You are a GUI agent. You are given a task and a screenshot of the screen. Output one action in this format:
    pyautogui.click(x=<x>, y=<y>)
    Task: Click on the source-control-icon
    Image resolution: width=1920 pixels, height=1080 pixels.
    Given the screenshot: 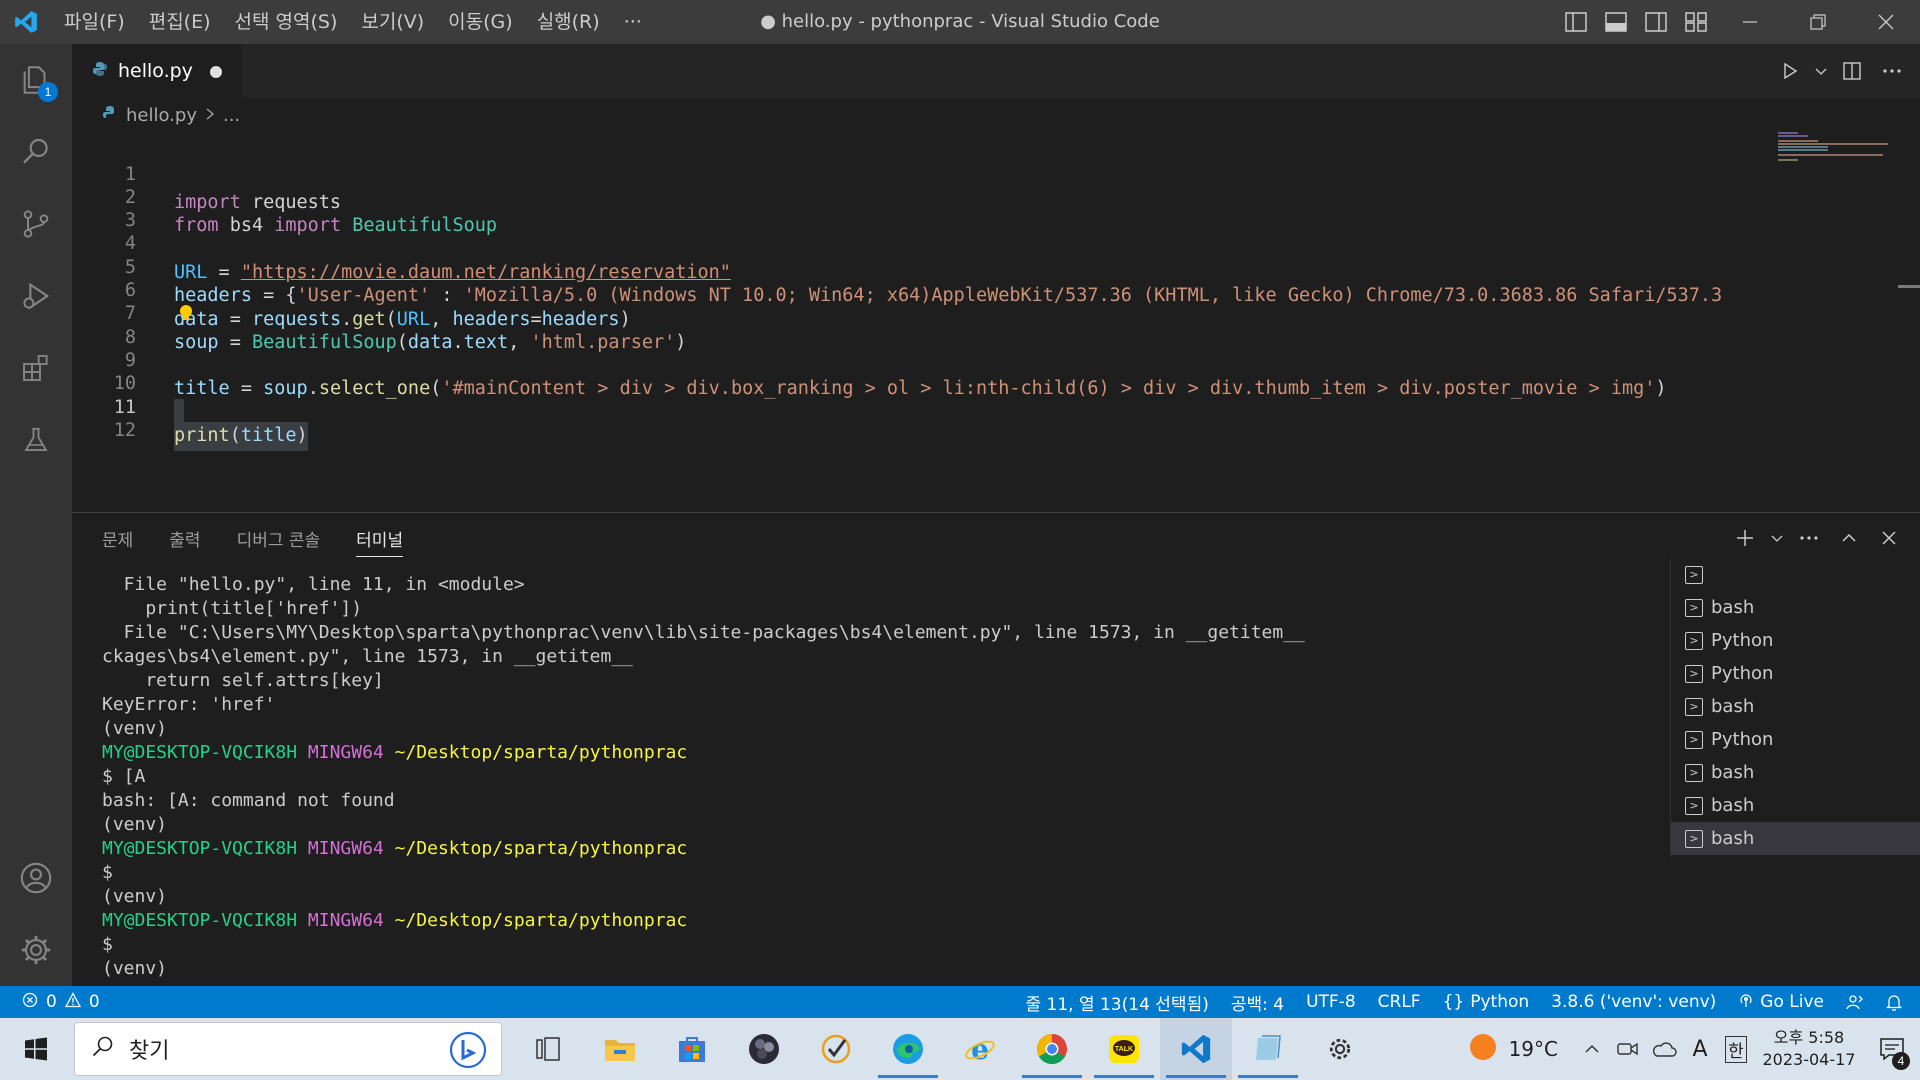 What is the action you would take?
    pyautogui.click(x=36, y=224)
    